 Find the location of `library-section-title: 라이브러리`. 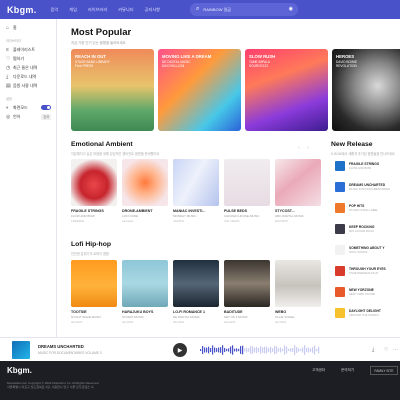

library-section-title: 라이브러리 is located at coordinates (13, 41).